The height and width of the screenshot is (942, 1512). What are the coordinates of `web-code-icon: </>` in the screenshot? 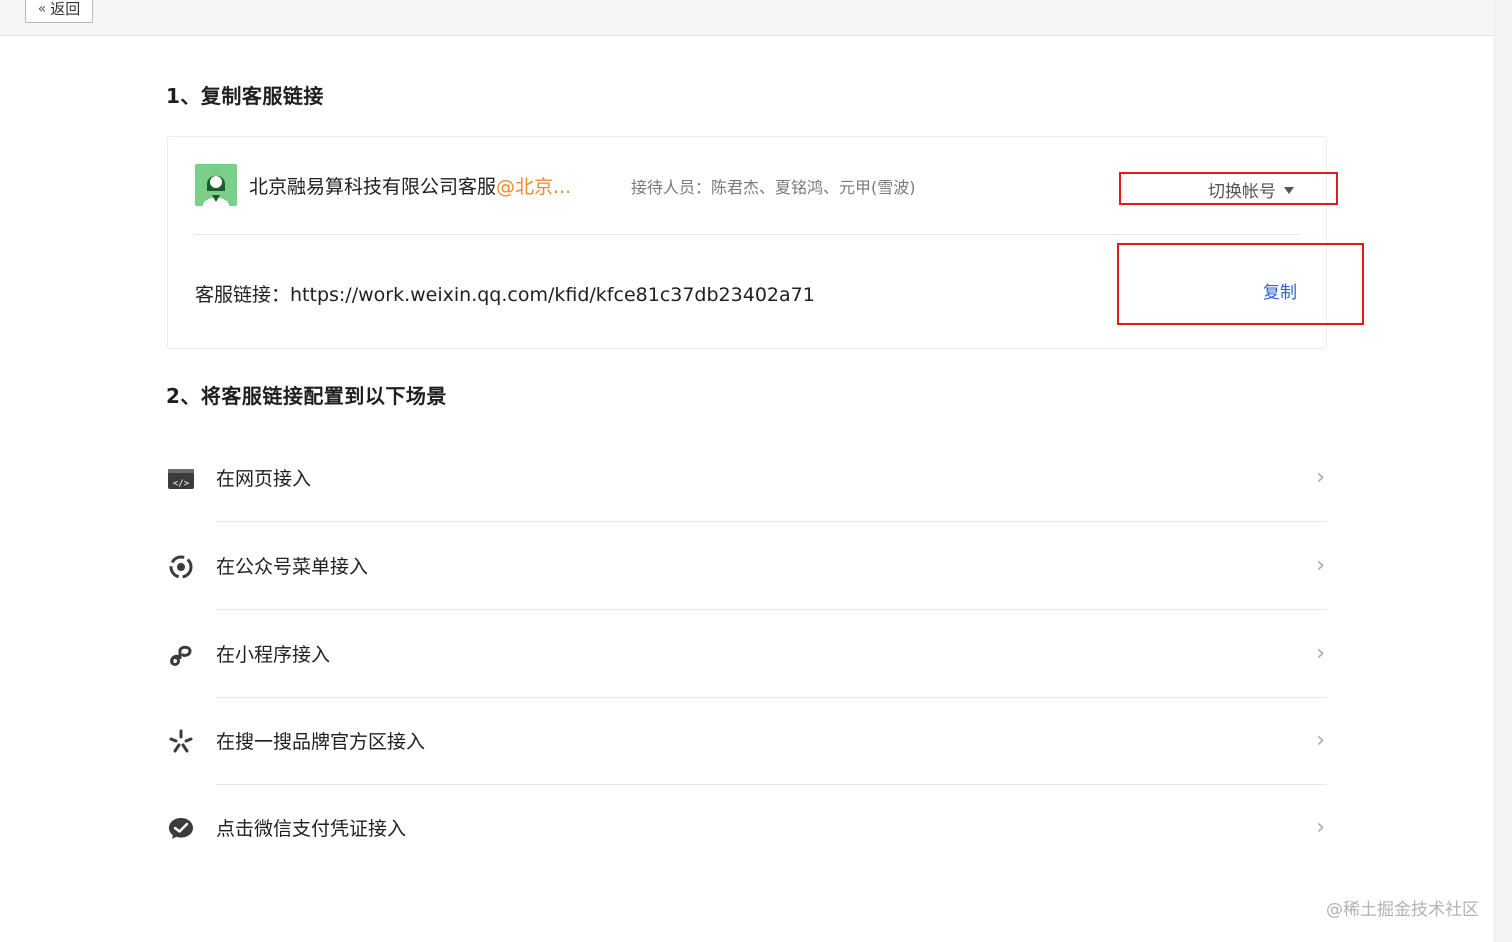 It's located at (181, 478).